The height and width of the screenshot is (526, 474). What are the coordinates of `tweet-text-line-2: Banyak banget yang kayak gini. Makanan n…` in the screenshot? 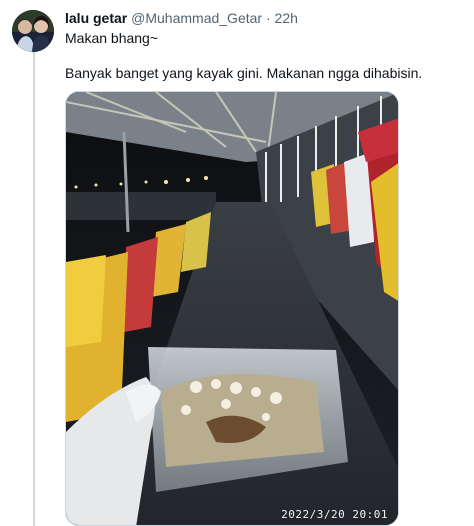 It's located at (244, 73).